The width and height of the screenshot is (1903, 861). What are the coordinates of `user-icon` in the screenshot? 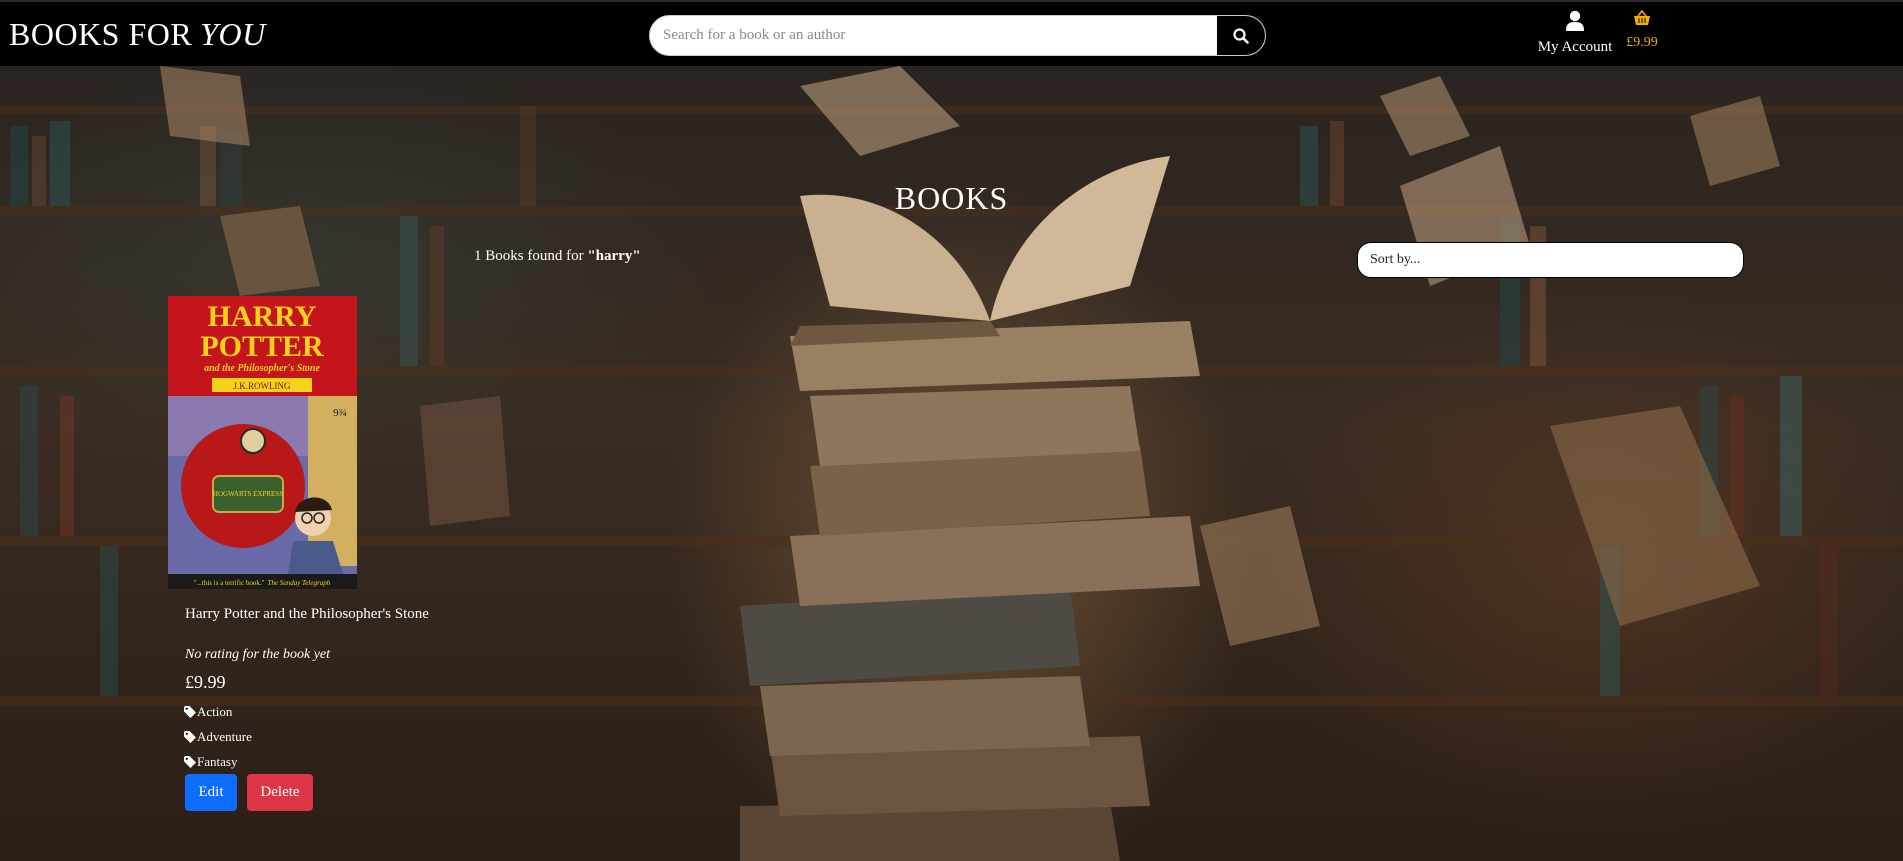 It's located at (1575, 20).